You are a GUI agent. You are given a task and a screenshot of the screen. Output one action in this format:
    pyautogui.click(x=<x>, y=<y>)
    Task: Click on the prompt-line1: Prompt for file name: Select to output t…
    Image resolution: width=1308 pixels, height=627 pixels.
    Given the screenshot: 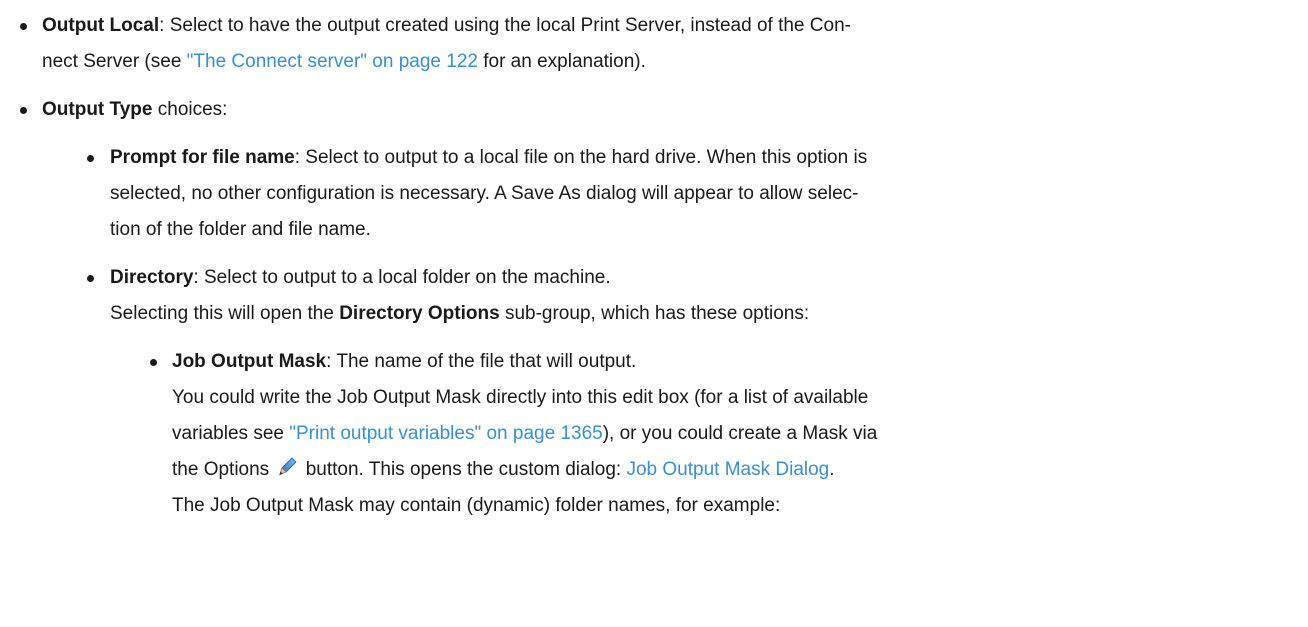 What is the action you would take?
    pyautogui.click(x=489, y=157)
    